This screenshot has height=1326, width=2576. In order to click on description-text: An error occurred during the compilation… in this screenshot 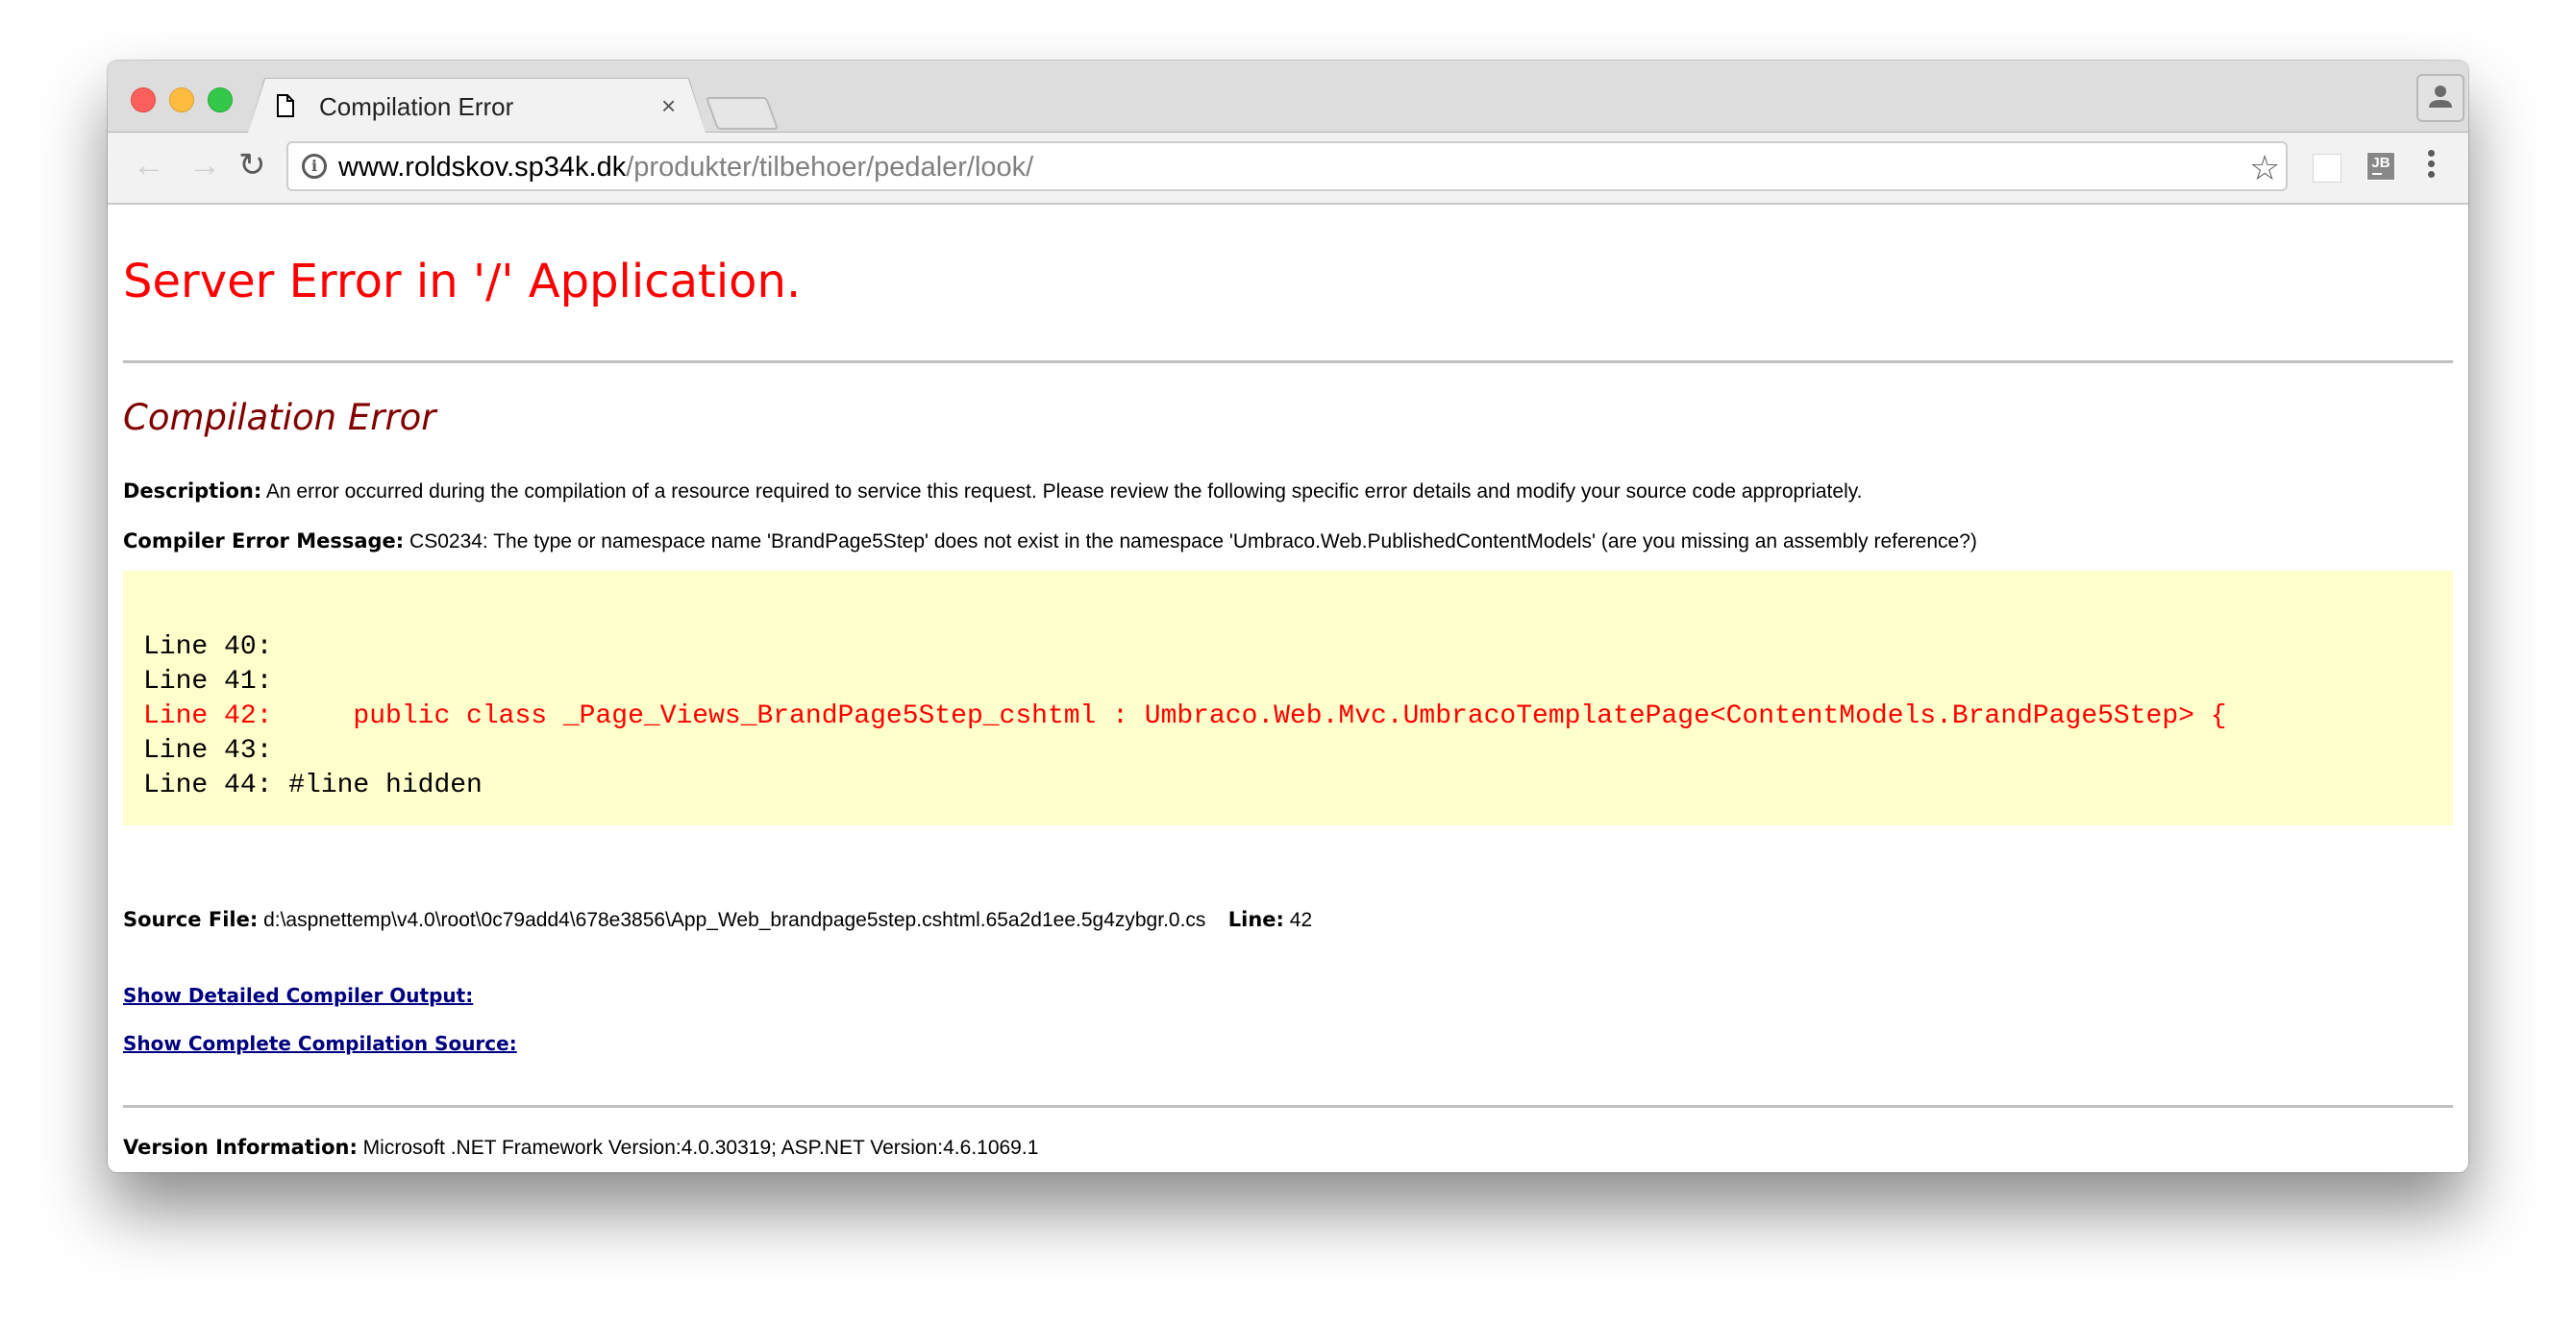, I will do `click(1062, 492)`.